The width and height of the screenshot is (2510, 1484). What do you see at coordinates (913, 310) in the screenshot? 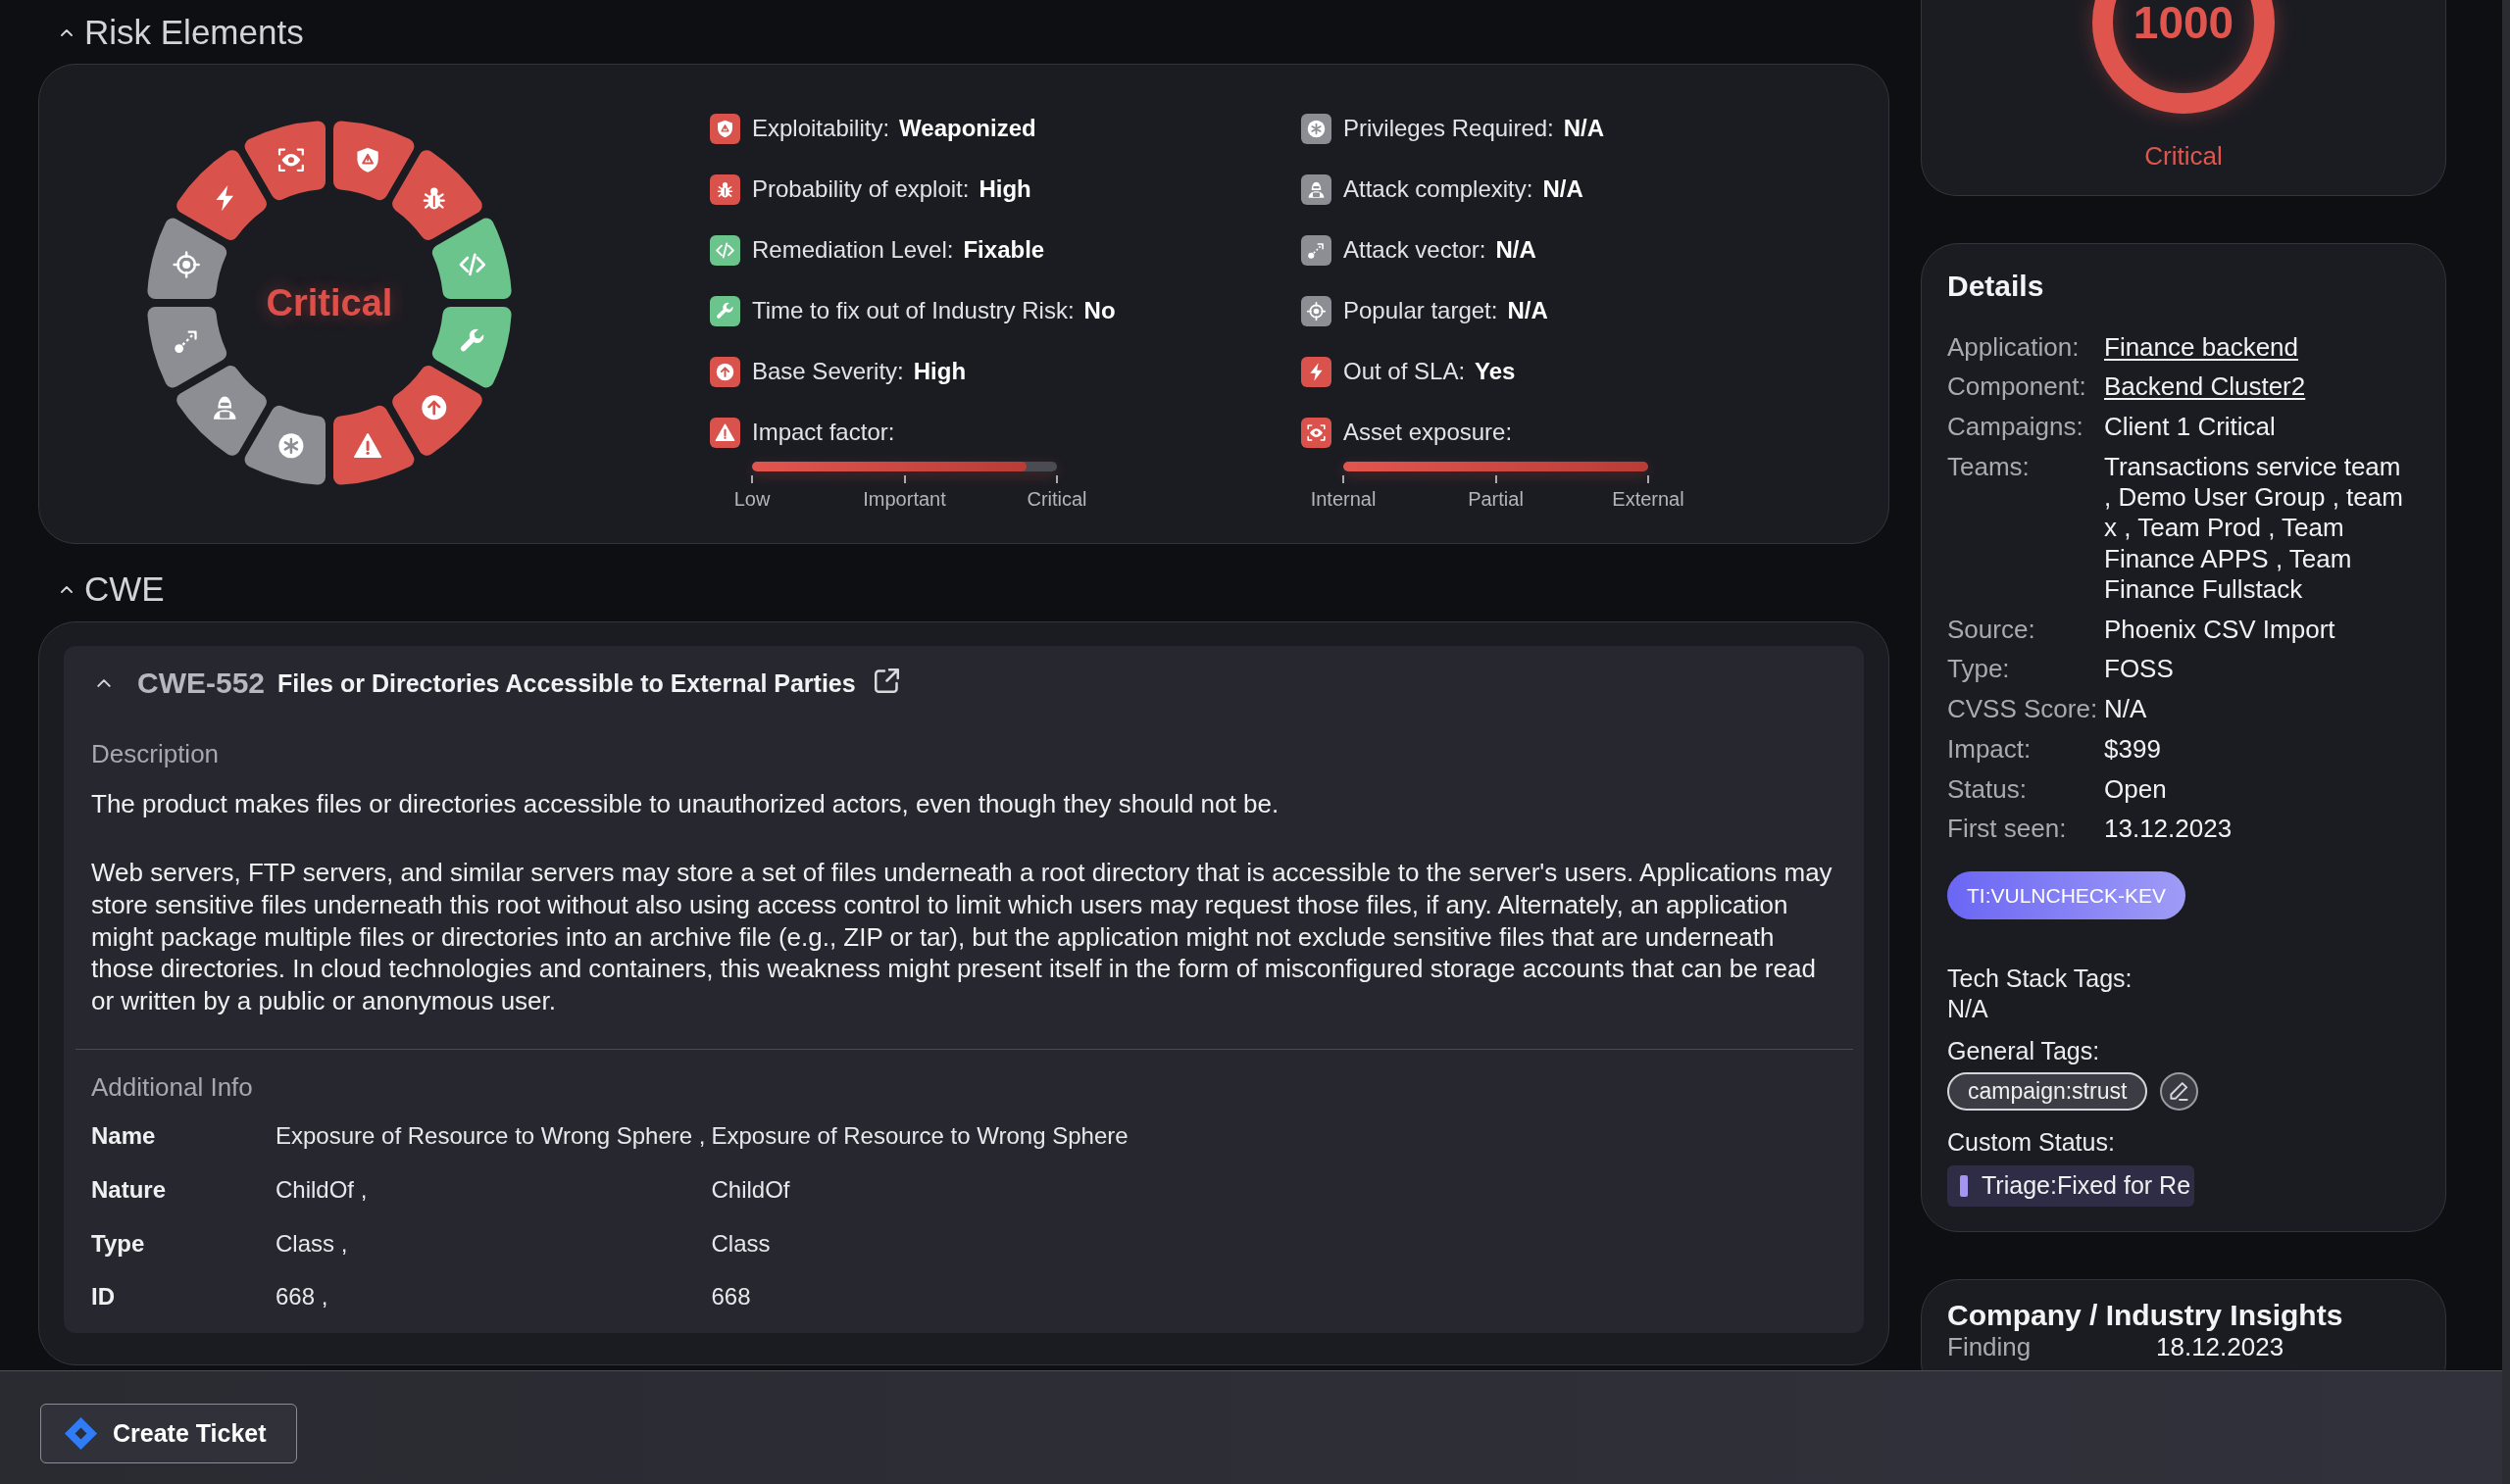
I see `metric-label: Time to fix out of Industry Risk:` at bounding box center [913, 310].